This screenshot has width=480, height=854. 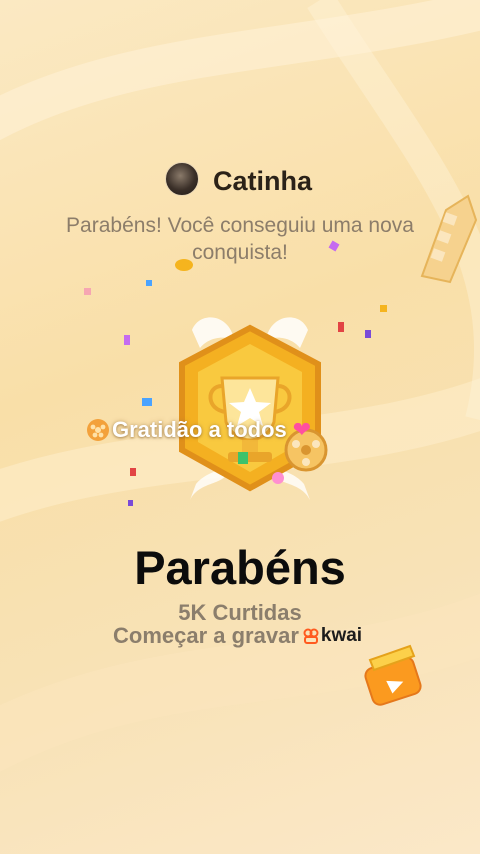 What do you see at coordinates (311, 636) in the screenshot?
I see `kwai-logo-icon` at bounding box center [311, 636].